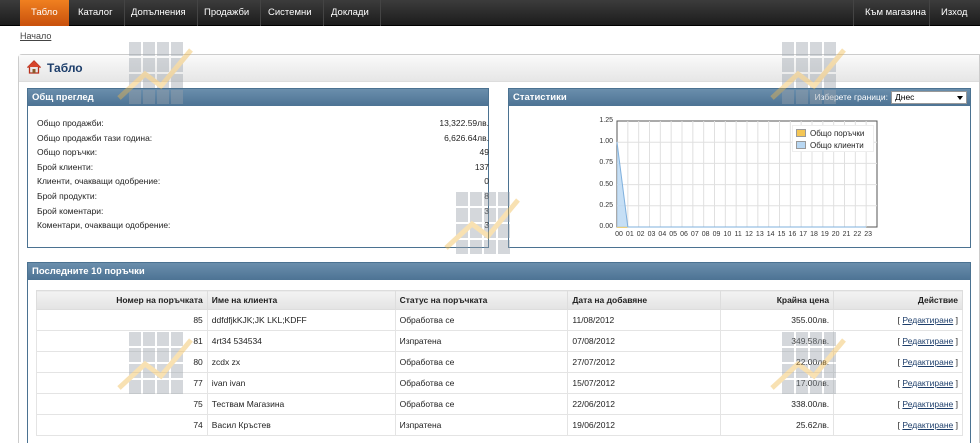 The height and width of the screenshot is (443, 980). What do you see at coordinates (644, 300) in the screenshot?
I see `col-header-date: Дата на добавяне` at bounding box center [644, 300].